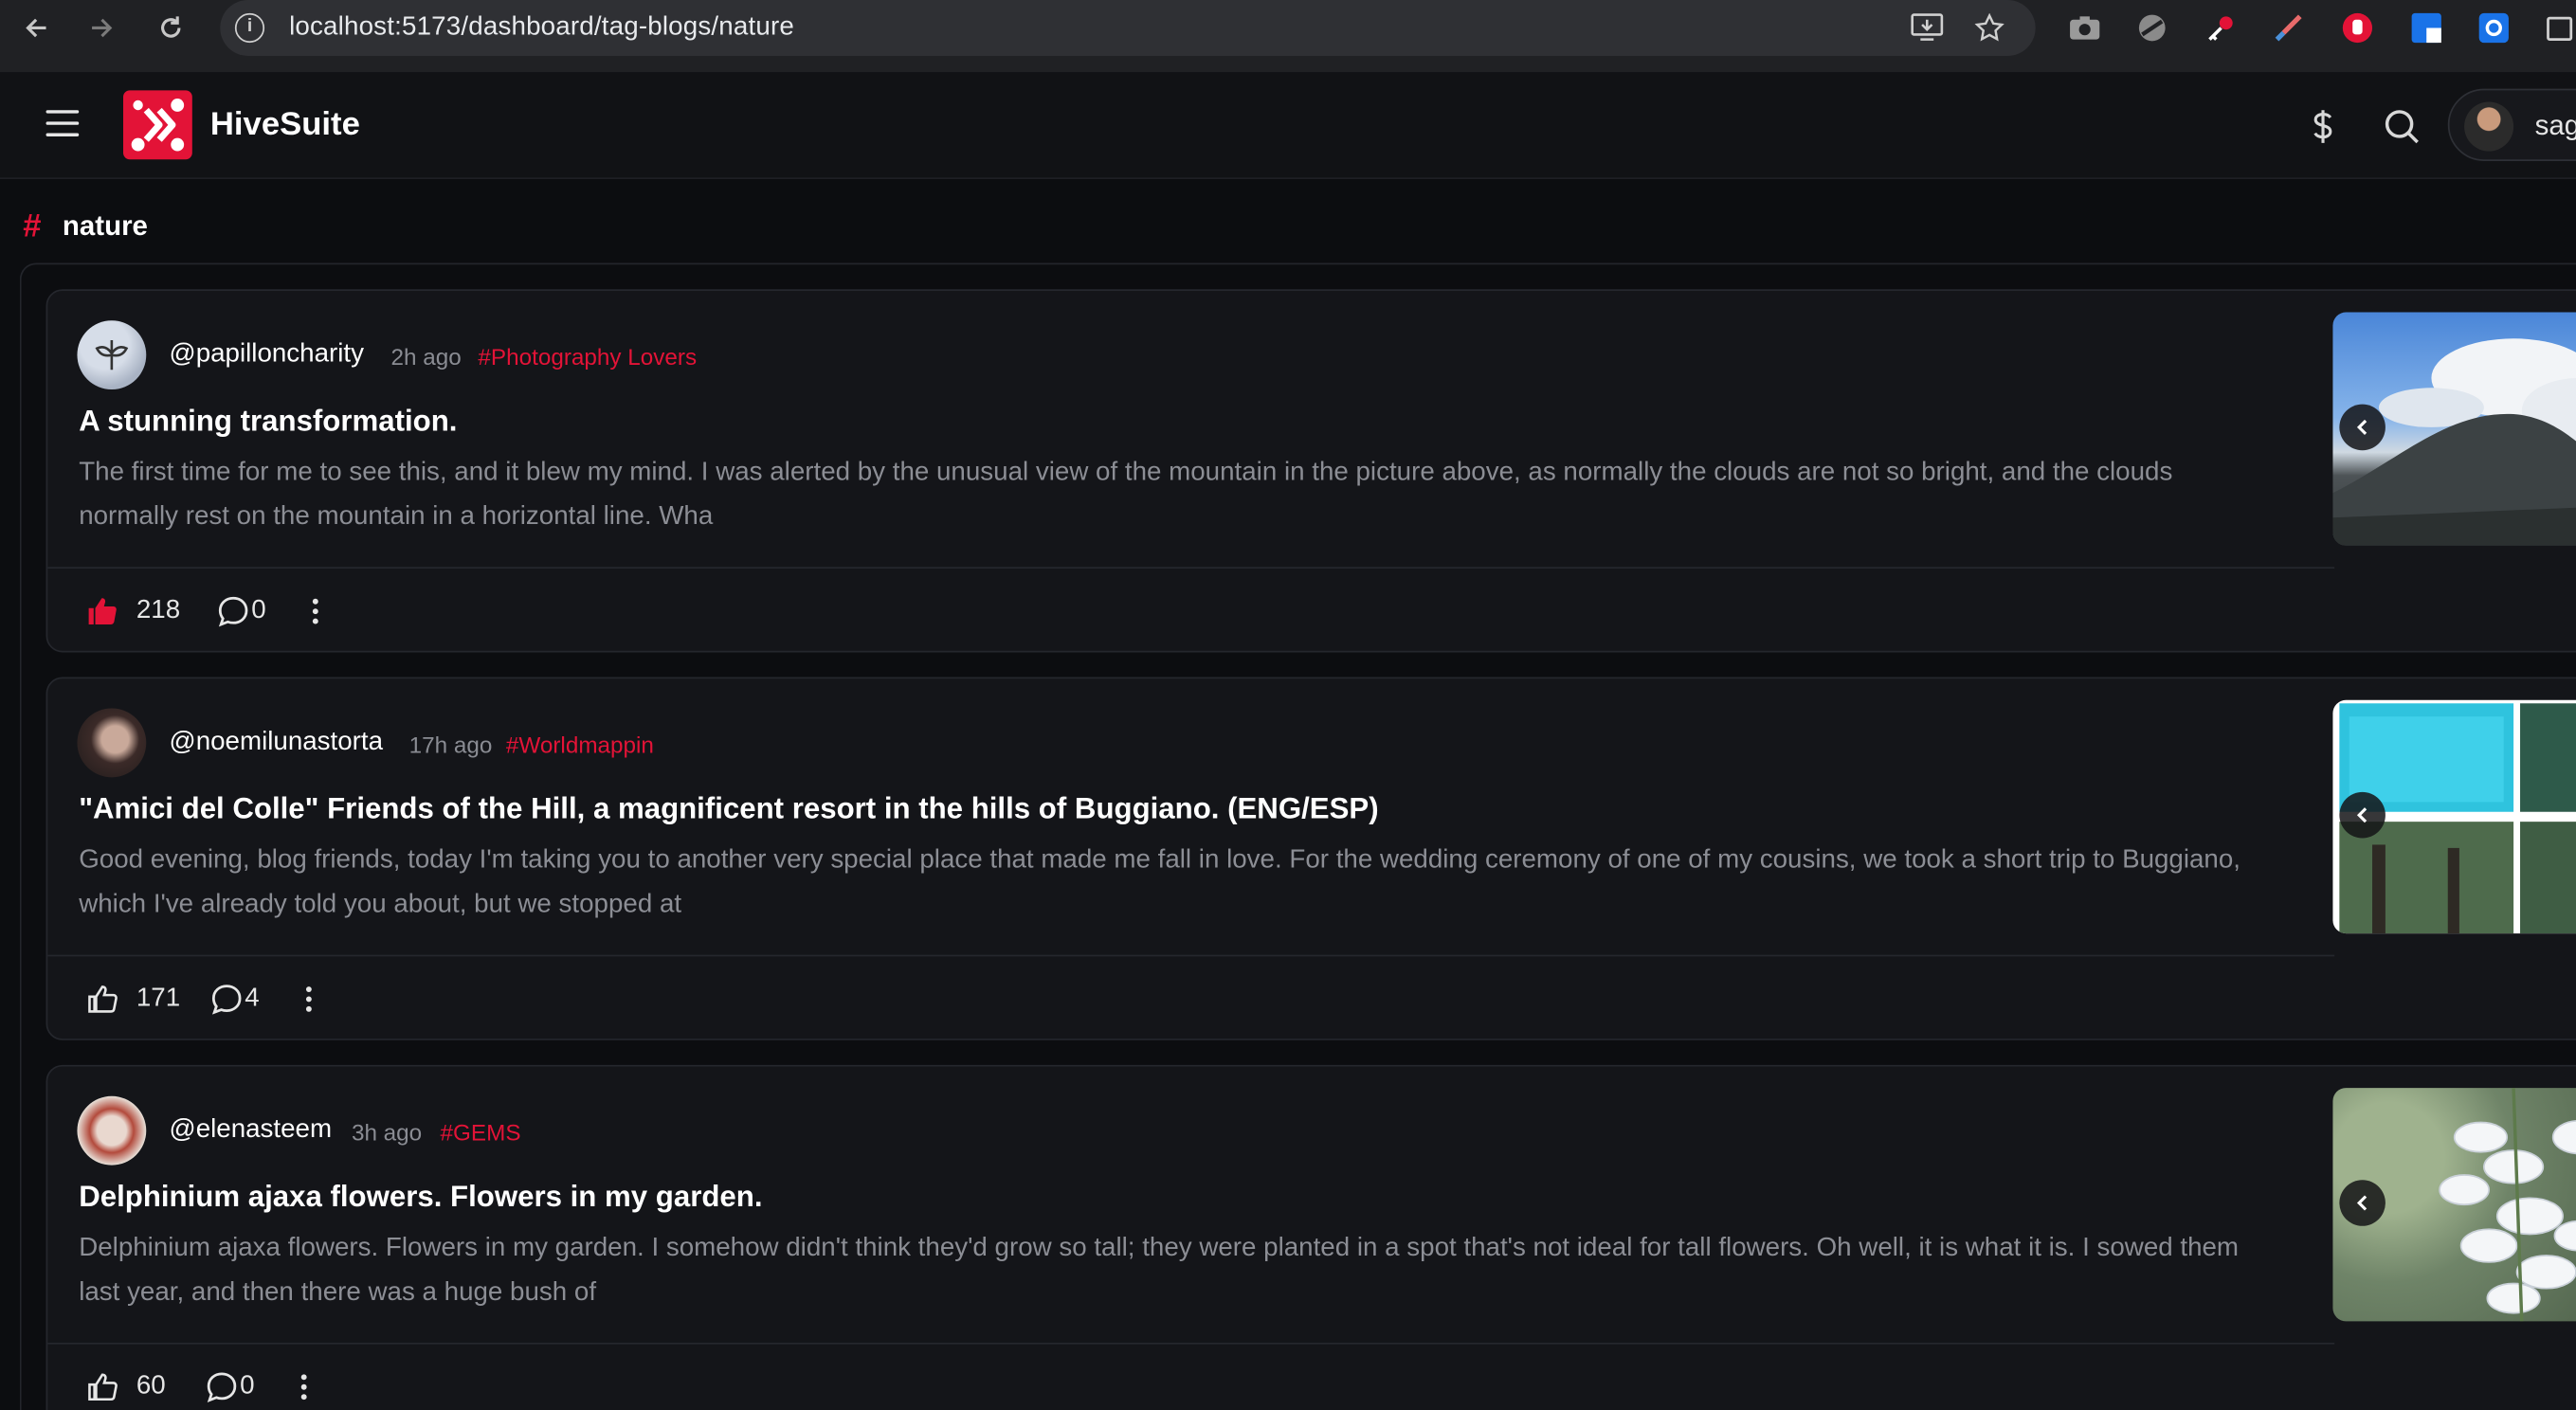  I want to click on key-extension-icon, so click(2221, 28).